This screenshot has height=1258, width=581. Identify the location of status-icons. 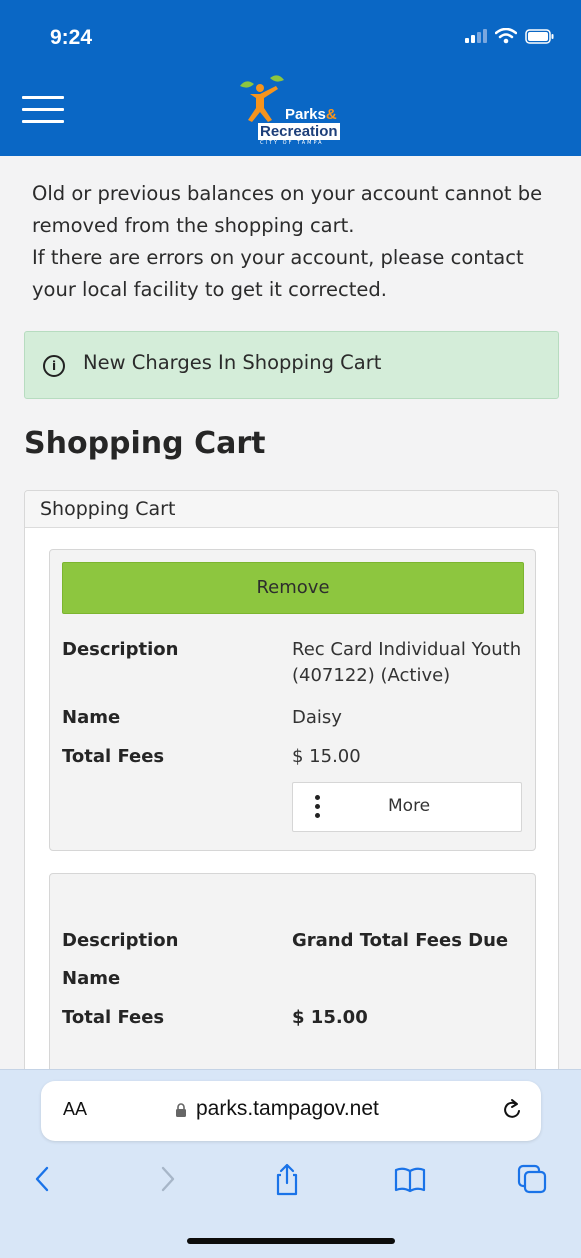
(510, 36).